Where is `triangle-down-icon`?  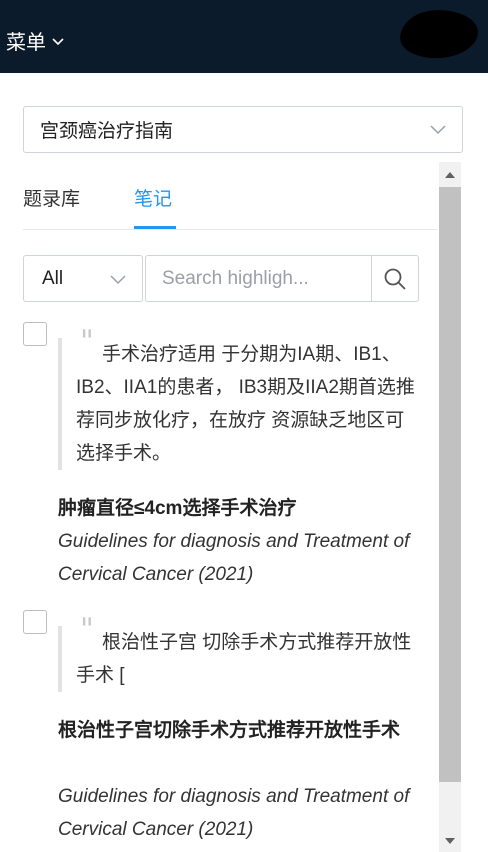
triangle-down-icon is located at coordinates (450, 841).